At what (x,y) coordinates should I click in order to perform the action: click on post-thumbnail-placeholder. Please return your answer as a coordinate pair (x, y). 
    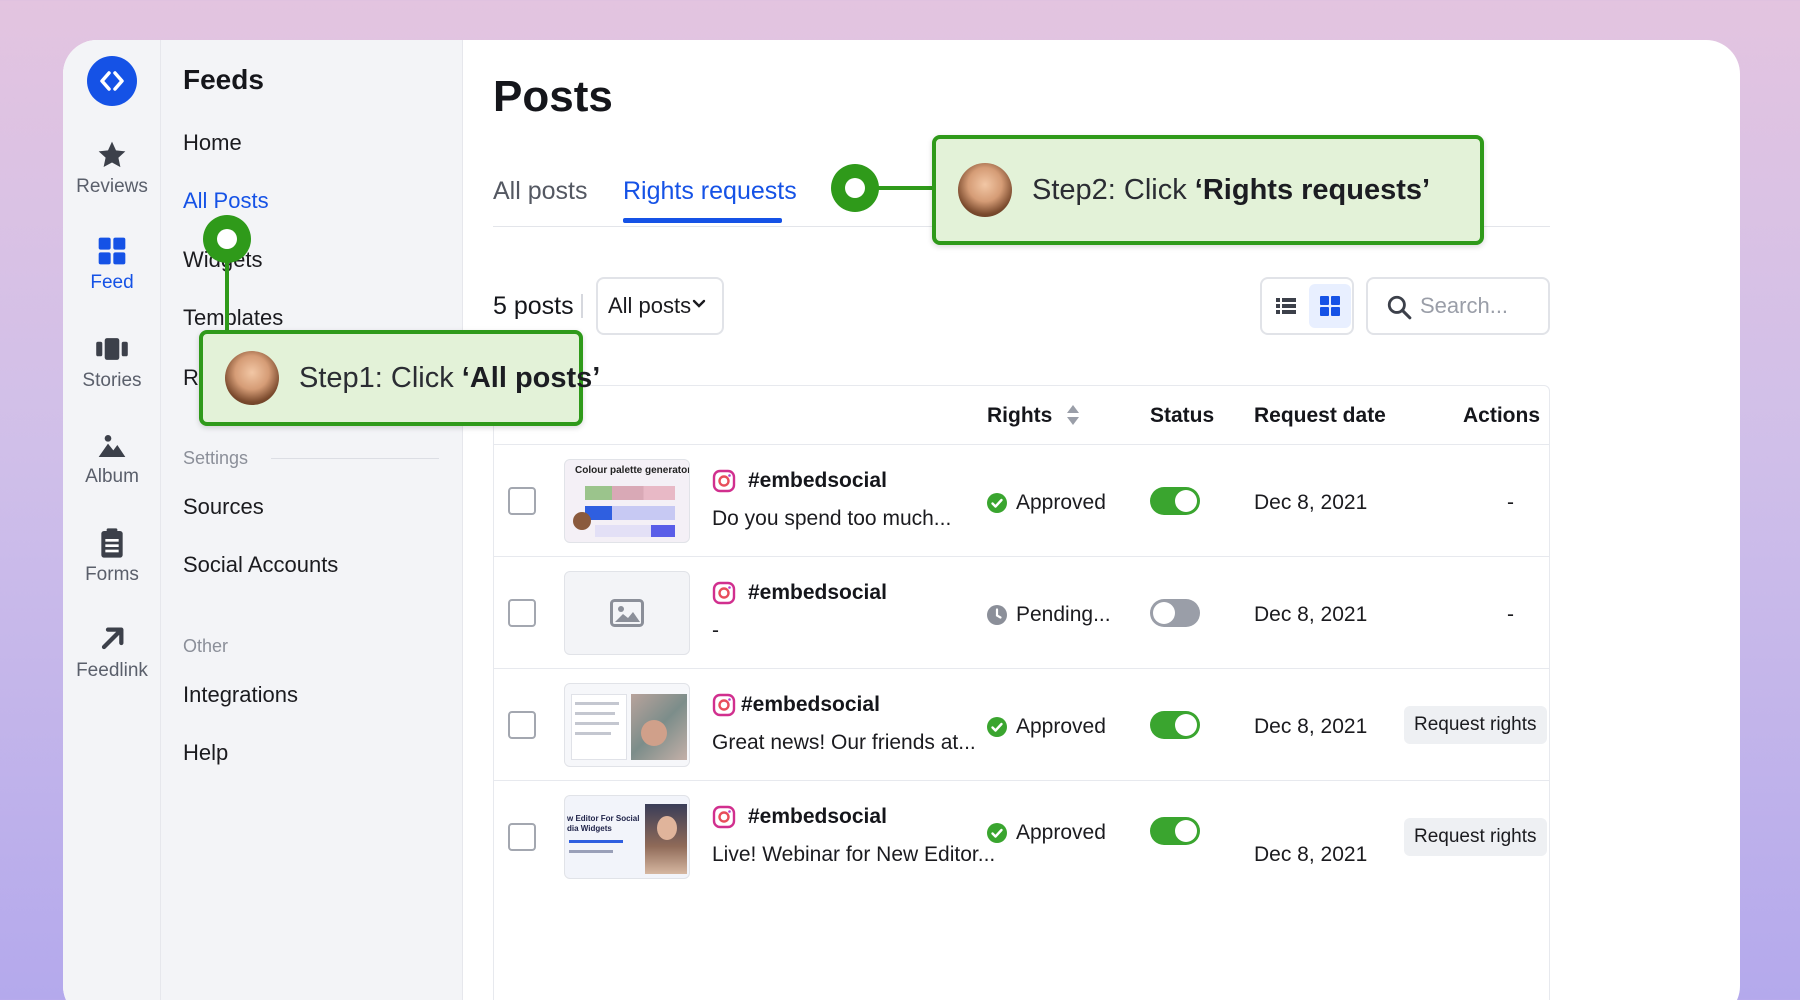
    Looking at the image, I should click on (627, 613).